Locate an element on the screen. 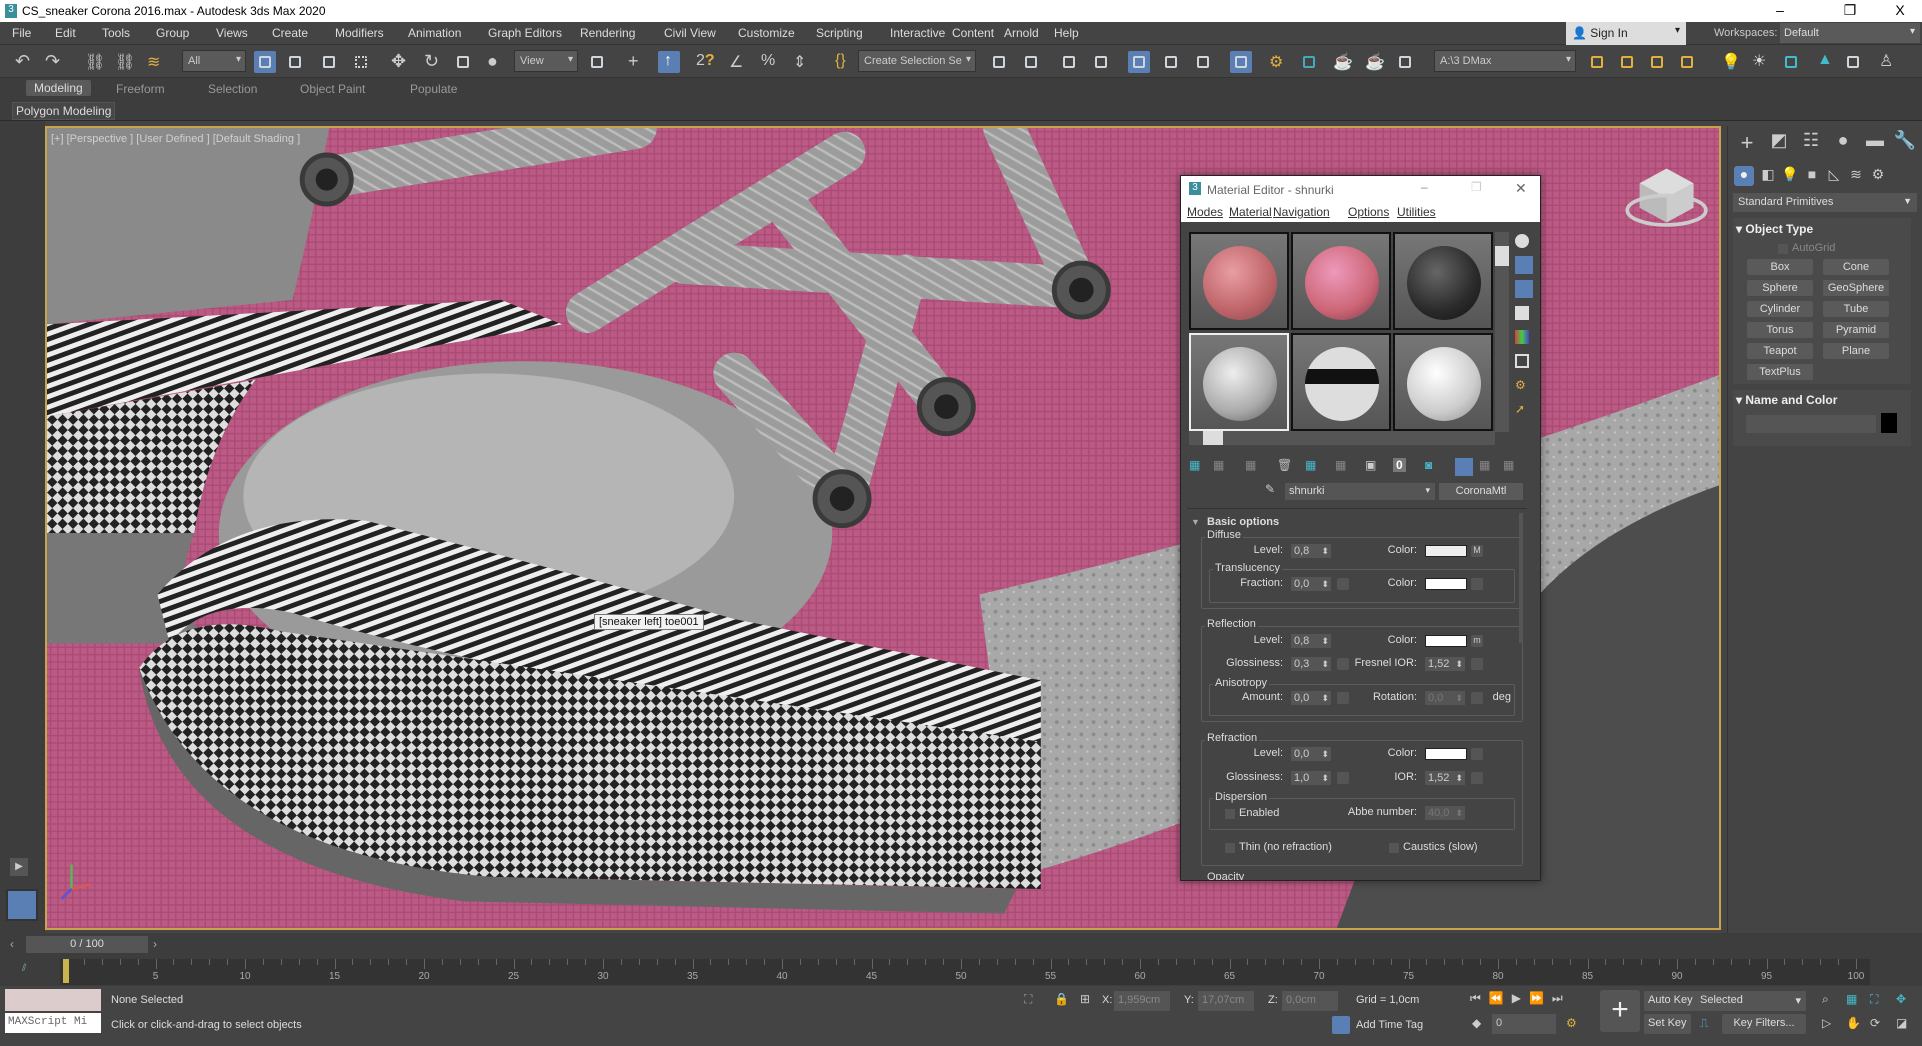 This screenshot has width=1922, height=1046. menu-customize: Customize is located at coordinates (766, 33).